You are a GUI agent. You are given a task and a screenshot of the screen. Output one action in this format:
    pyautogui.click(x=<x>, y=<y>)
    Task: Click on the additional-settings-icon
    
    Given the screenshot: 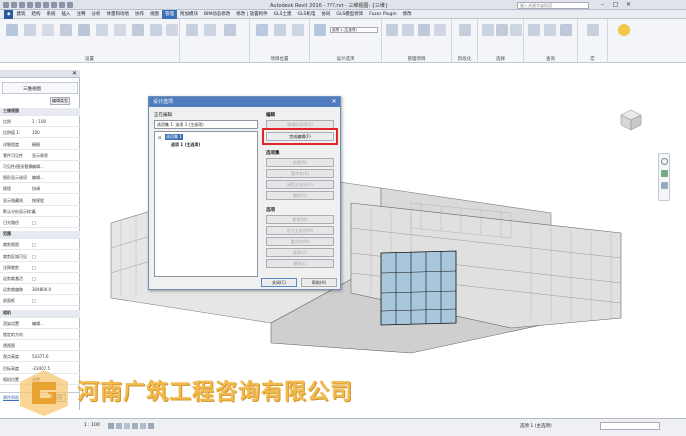 What is the action you would take?
    pyautogui.click(x=230, y=30)
    